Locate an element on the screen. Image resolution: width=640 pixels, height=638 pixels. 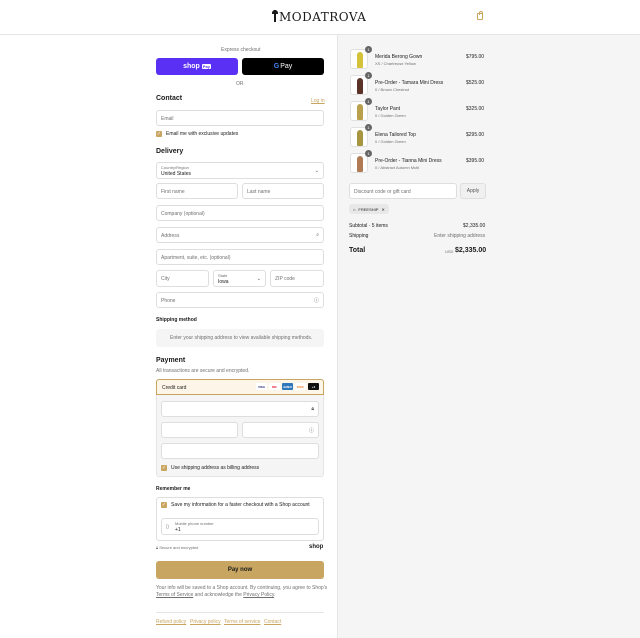
email-placeholder: Email is located at coordinates (167, 119).